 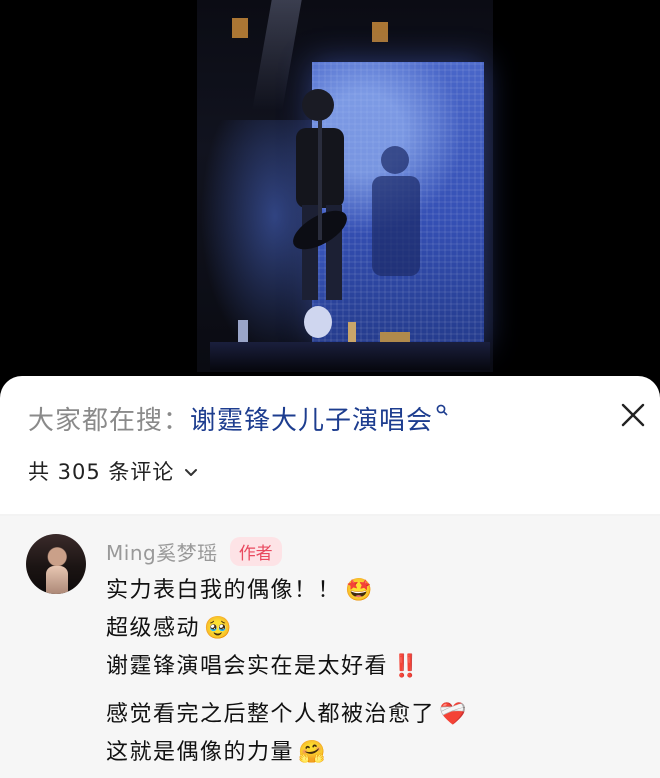 I want to click on comment-author-row: Ming奚梦瑶 作者, so click(x=194, y=551).